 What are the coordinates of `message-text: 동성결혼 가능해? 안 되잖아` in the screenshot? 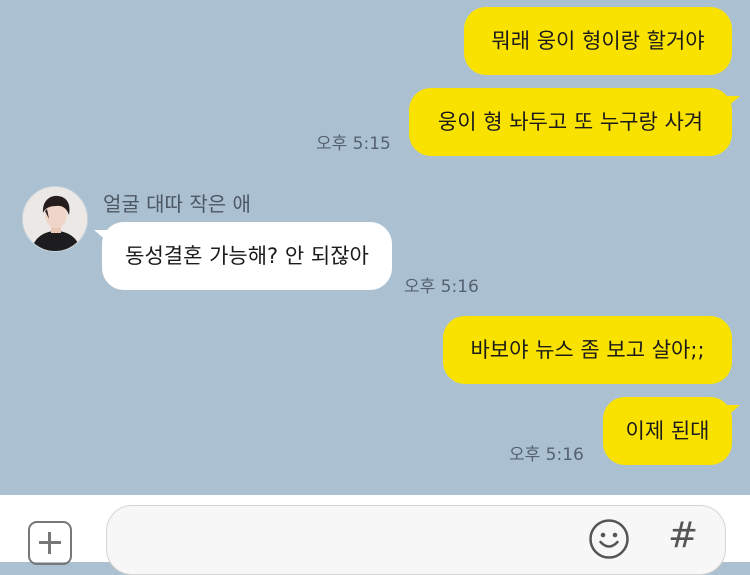 It's located at (247, 255).